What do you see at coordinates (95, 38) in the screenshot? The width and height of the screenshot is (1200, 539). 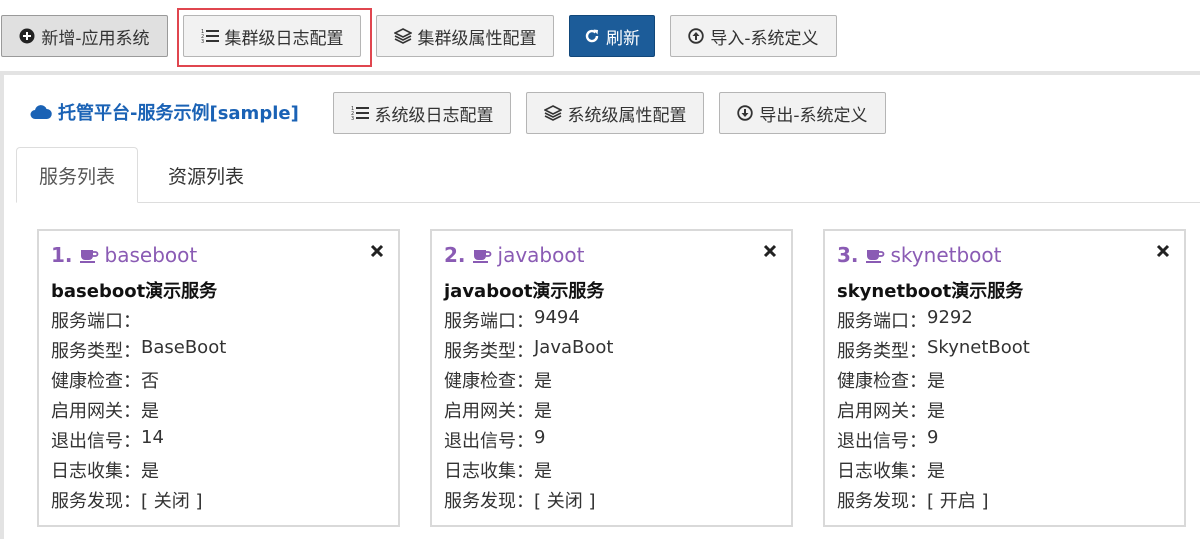 I see `add-app-system-label: 新增-应用系统` at bounding box center [95, 38].